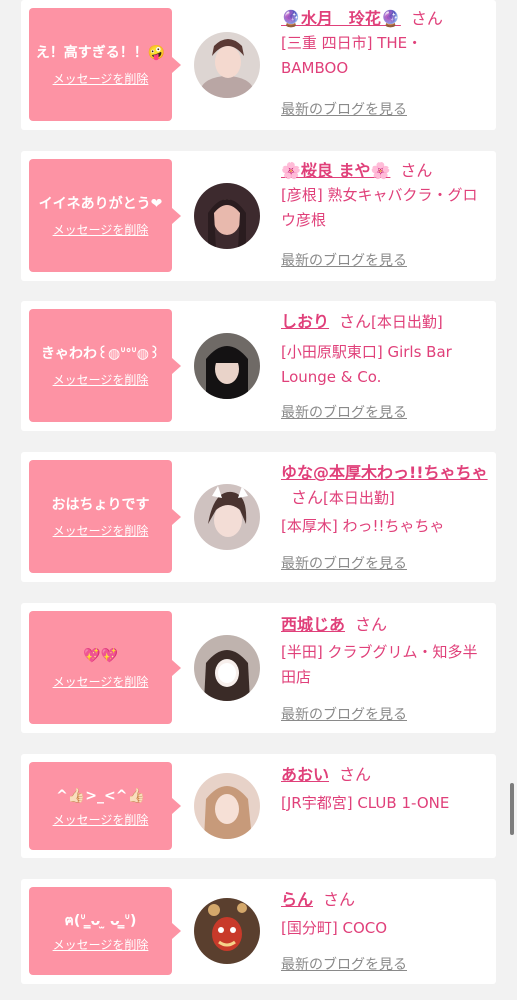 This screenshot has width=517, height=1000. Describe the element at coordinates (352, 55) in the screenshot. I see `shop-name: [三重 四日市] THE・BAMBOO` at that location.